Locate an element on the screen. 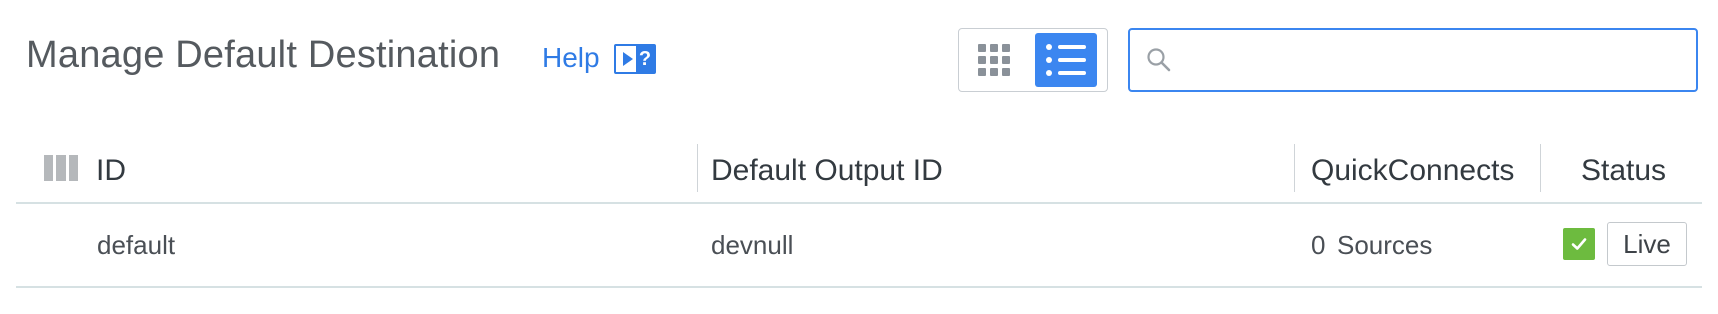 The height and width of the screenshot is (314, 1718). help-video-icon: ? is located at coordinates (635, 59).